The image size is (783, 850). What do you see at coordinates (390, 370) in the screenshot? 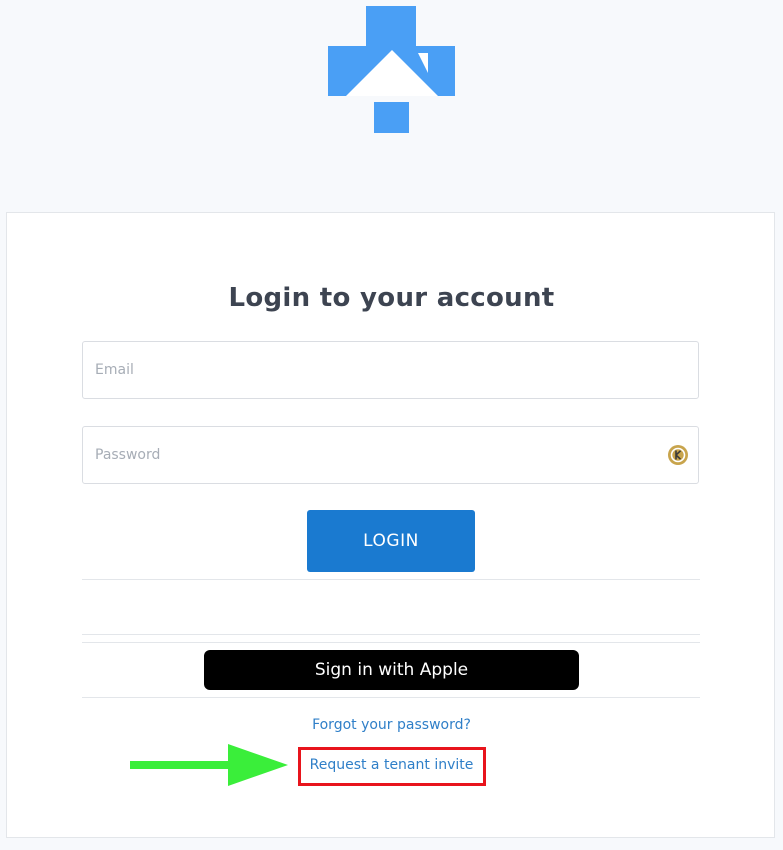
I see `email-field` at bounding box center [390, 370].